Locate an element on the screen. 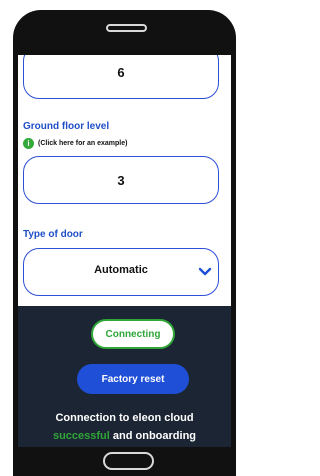 The width and height of the screenshot is (320, 476). connecting-label: Connecting is located at coordinates (133, 334).